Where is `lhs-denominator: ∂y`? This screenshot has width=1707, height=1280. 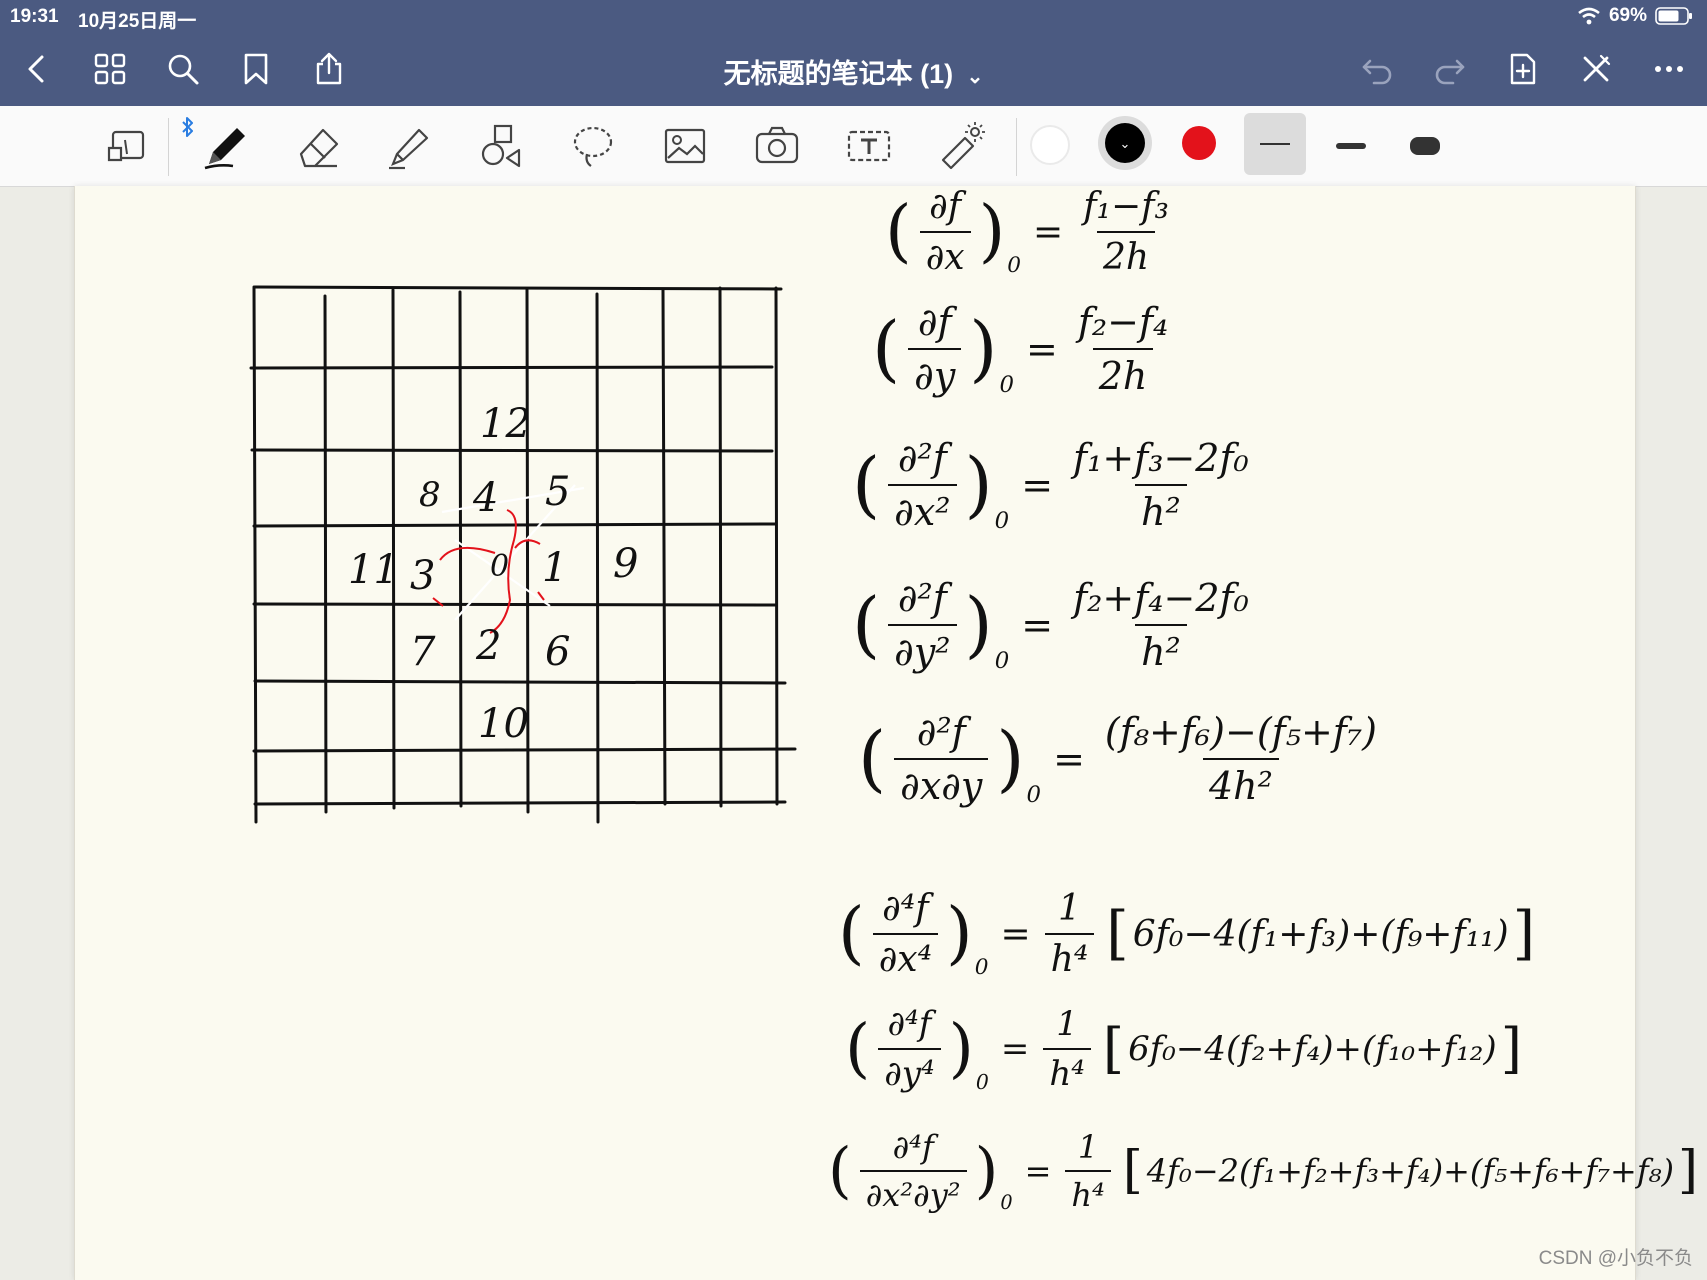 lhs-denominator: ∂y is located at coordinates (935, 373).